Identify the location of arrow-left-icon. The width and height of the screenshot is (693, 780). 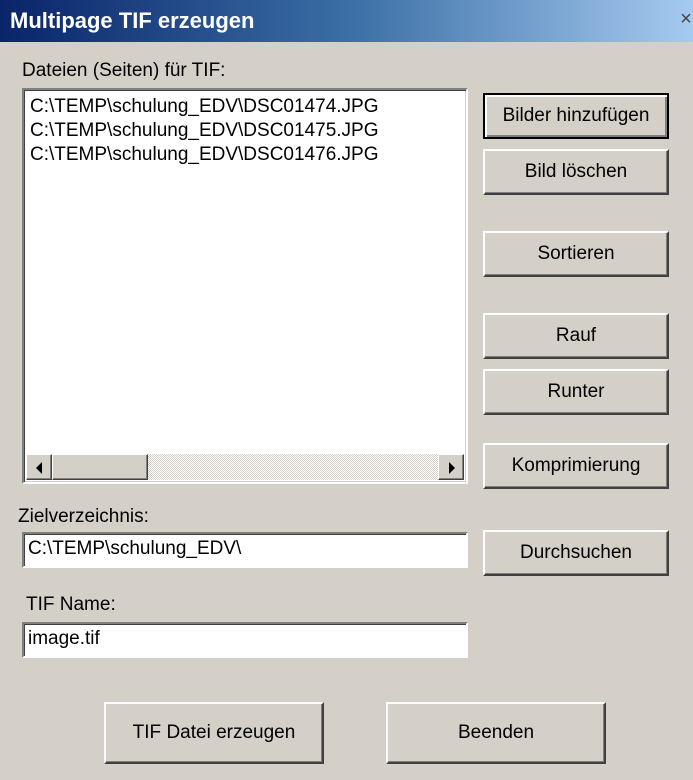
(39, 468).